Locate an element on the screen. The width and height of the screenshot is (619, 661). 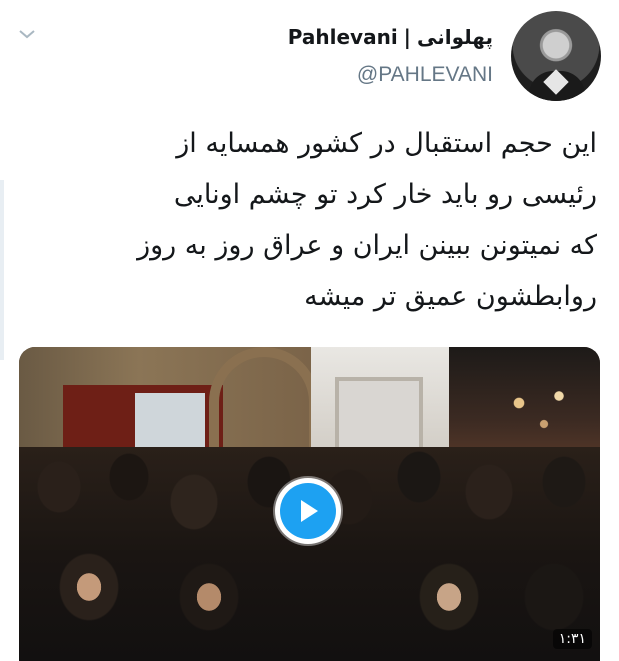
play-icon is located at coordinates (309, 511).